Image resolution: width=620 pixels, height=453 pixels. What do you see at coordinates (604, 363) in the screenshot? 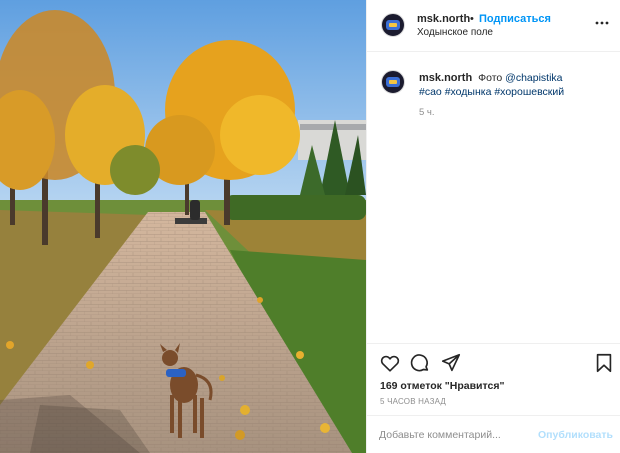
I see `bookmark-icon` at bounding box center [604, 363].